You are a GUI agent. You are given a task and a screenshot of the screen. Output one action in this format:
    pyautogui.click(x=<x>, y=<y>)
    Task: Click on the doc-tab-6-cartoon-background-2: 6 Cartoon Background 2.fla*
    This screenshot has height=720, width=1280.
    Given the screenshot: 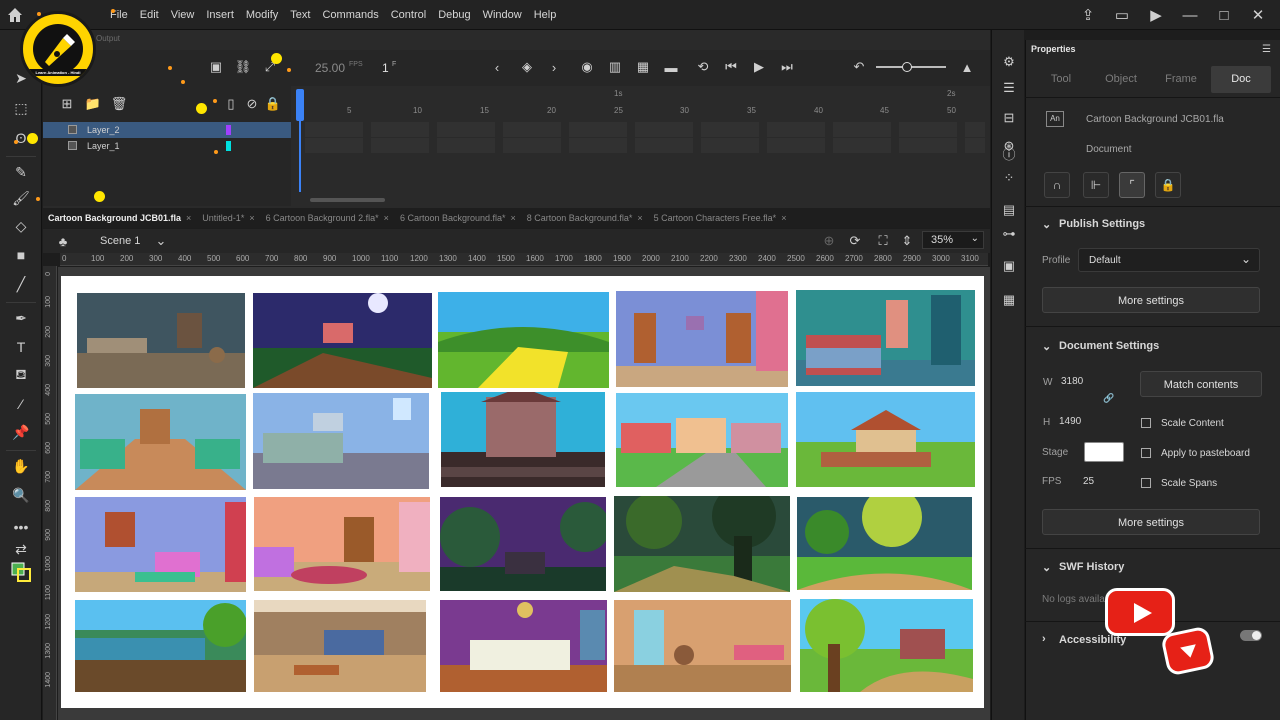 What is the action you would take?
    pyautogui.click(x=322, y=218)
    